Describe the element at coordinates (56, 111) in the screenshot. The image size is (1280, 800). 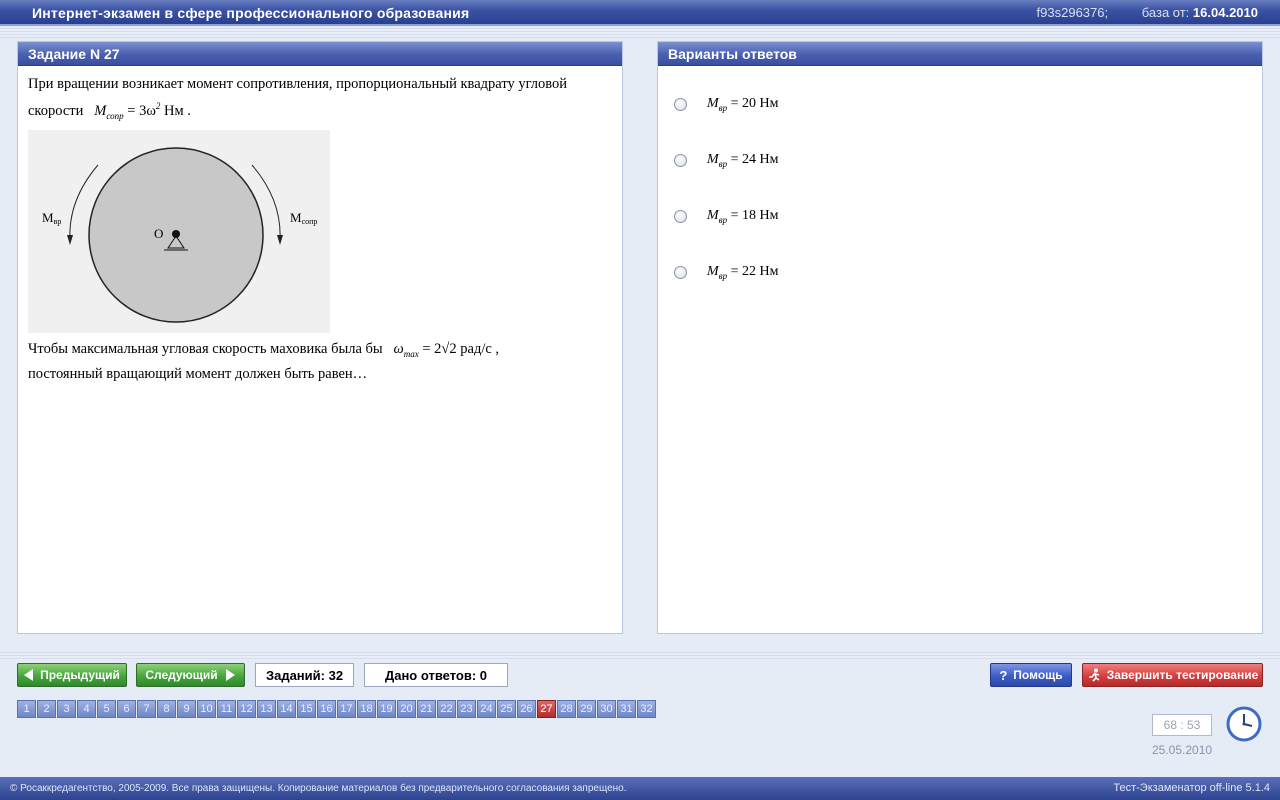
I see `task-line-2-prefix: скорости` at that location.